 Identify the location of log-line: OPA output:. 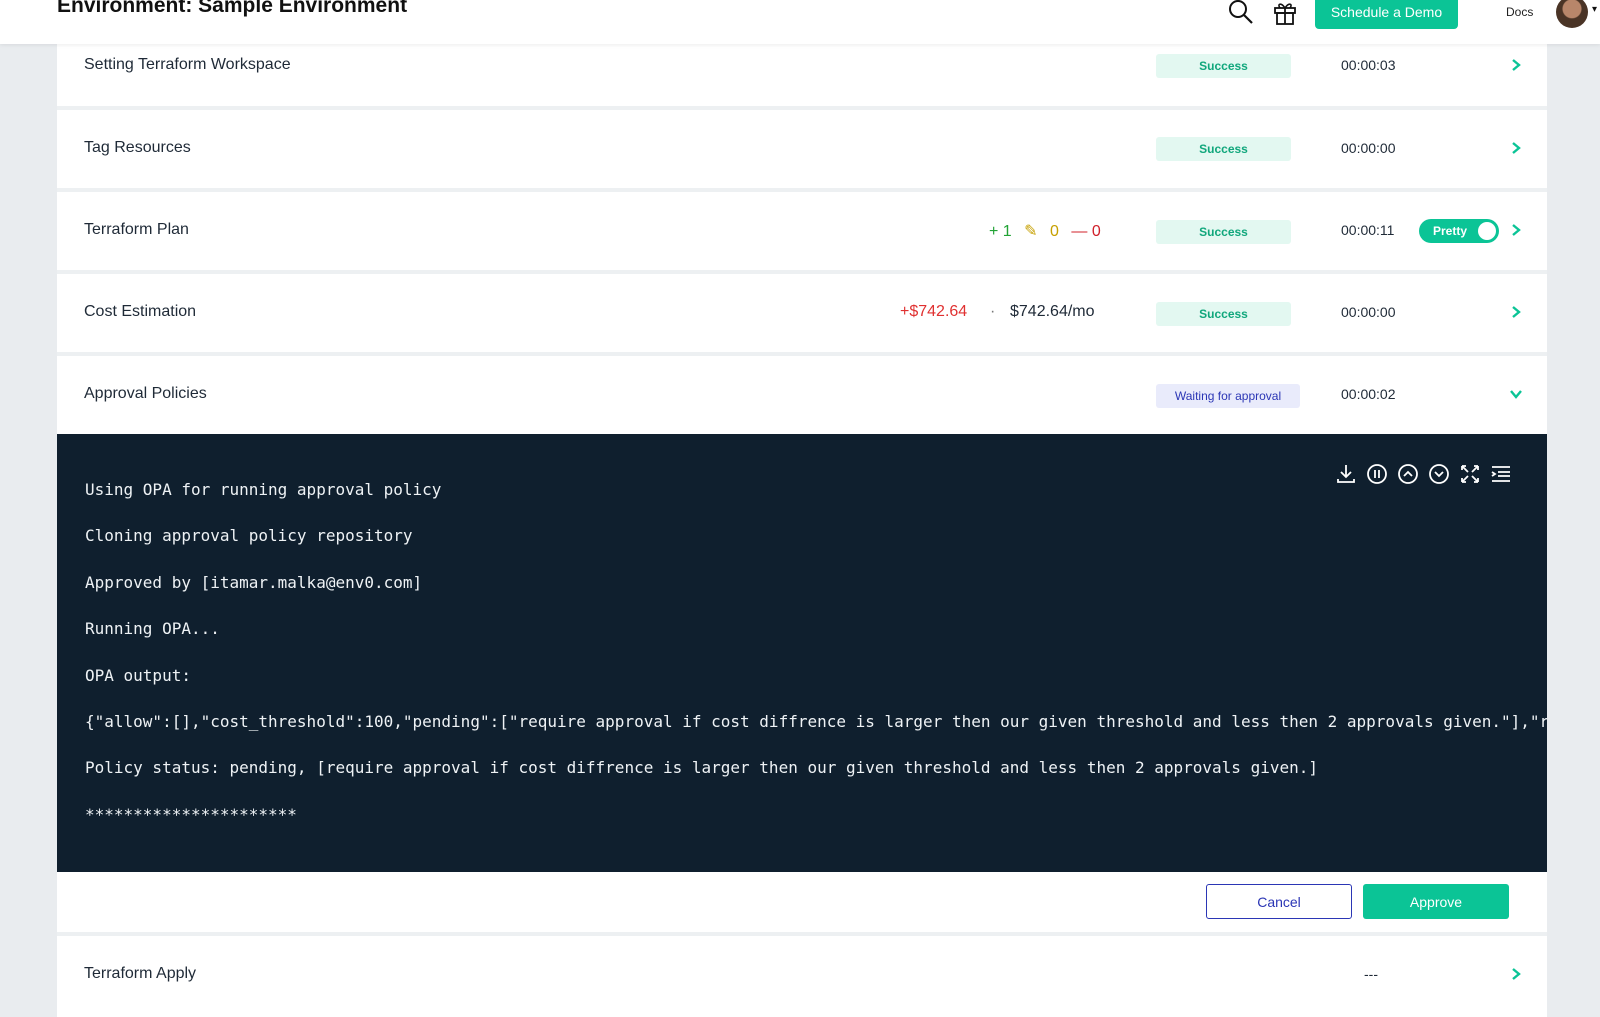
(138, 675).